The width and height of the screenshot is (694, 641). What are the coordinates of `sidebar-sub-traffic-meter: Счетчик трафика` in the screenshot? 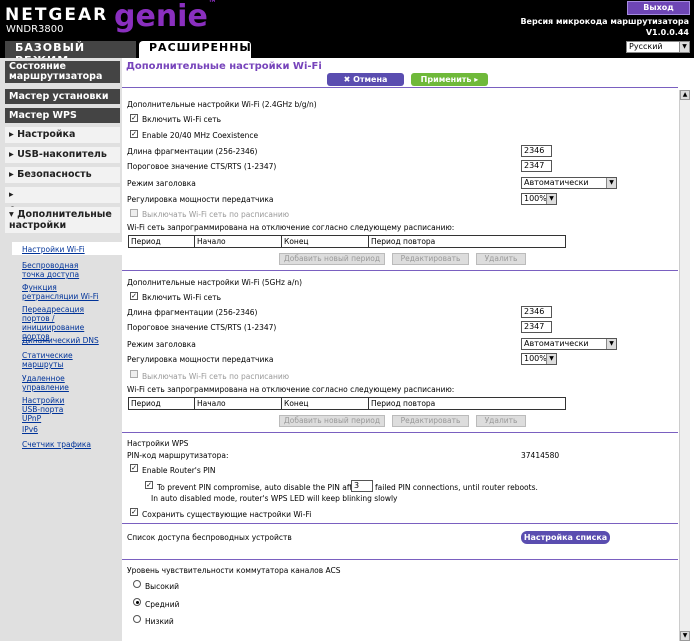 It's located at (56, 444).